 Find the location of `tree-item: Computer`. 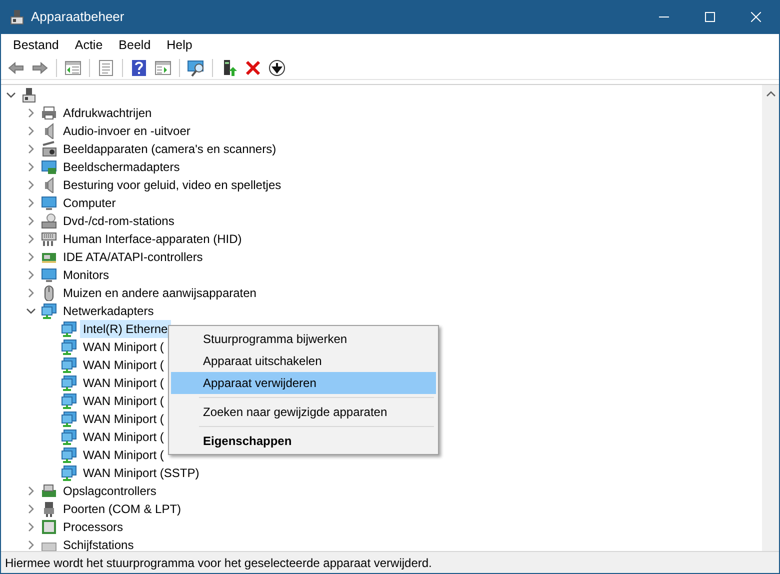

tree-item: Computer is located at coordinates (89, 203).